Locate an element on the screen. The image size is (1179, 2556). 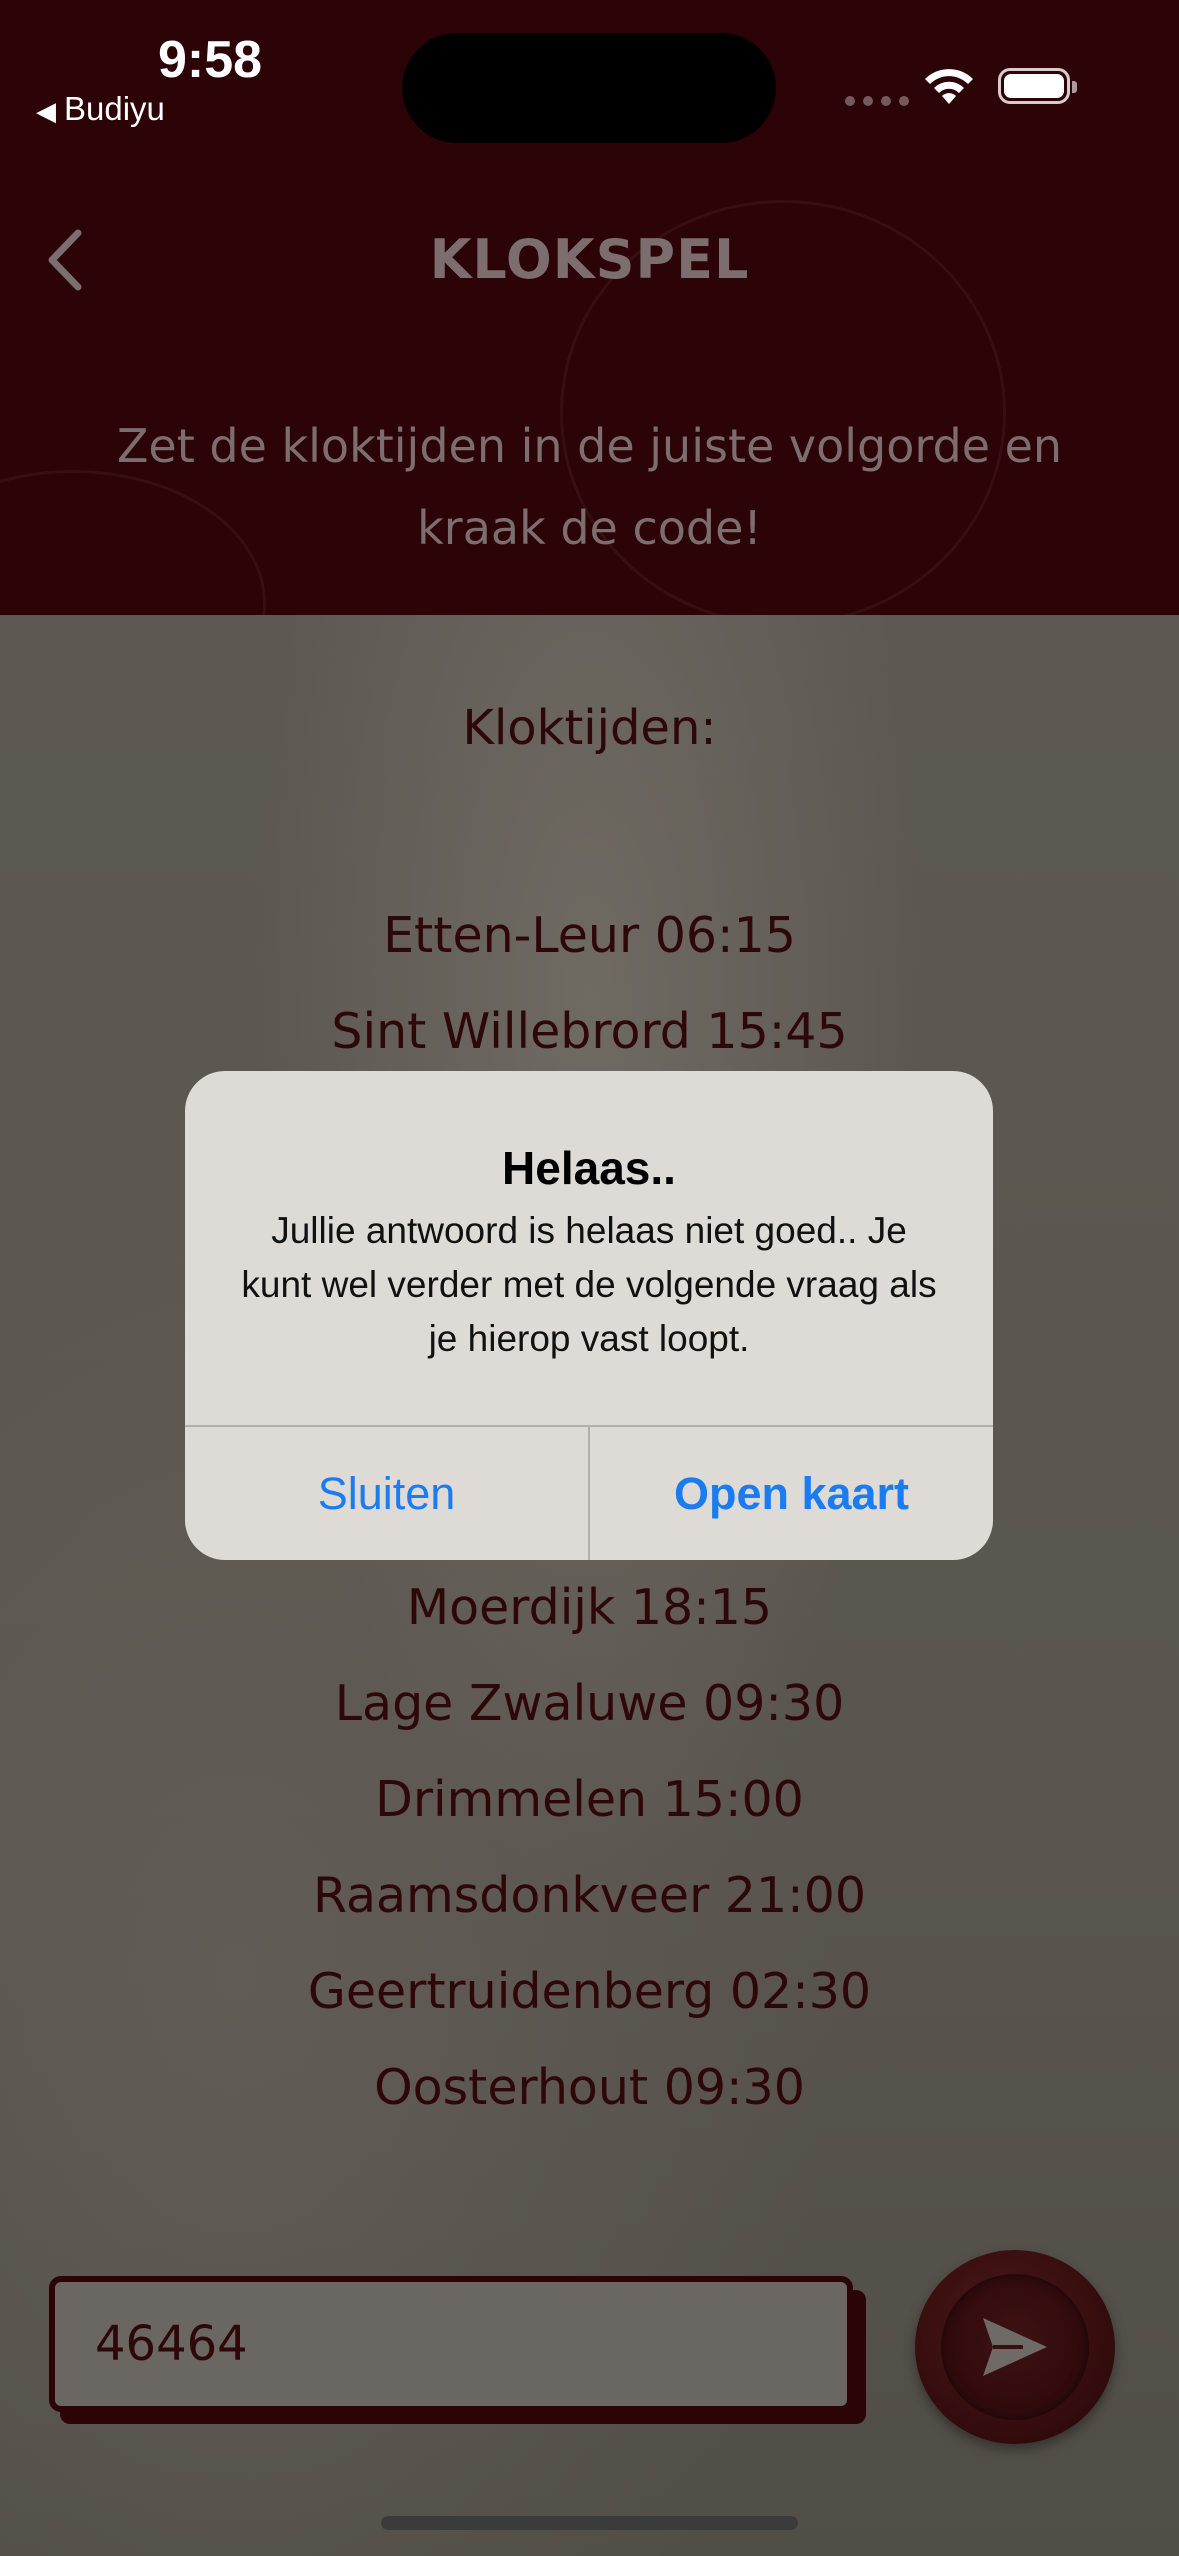
time-row: Geertruidenberg 02:30 is located at coordinates (589, 1991).